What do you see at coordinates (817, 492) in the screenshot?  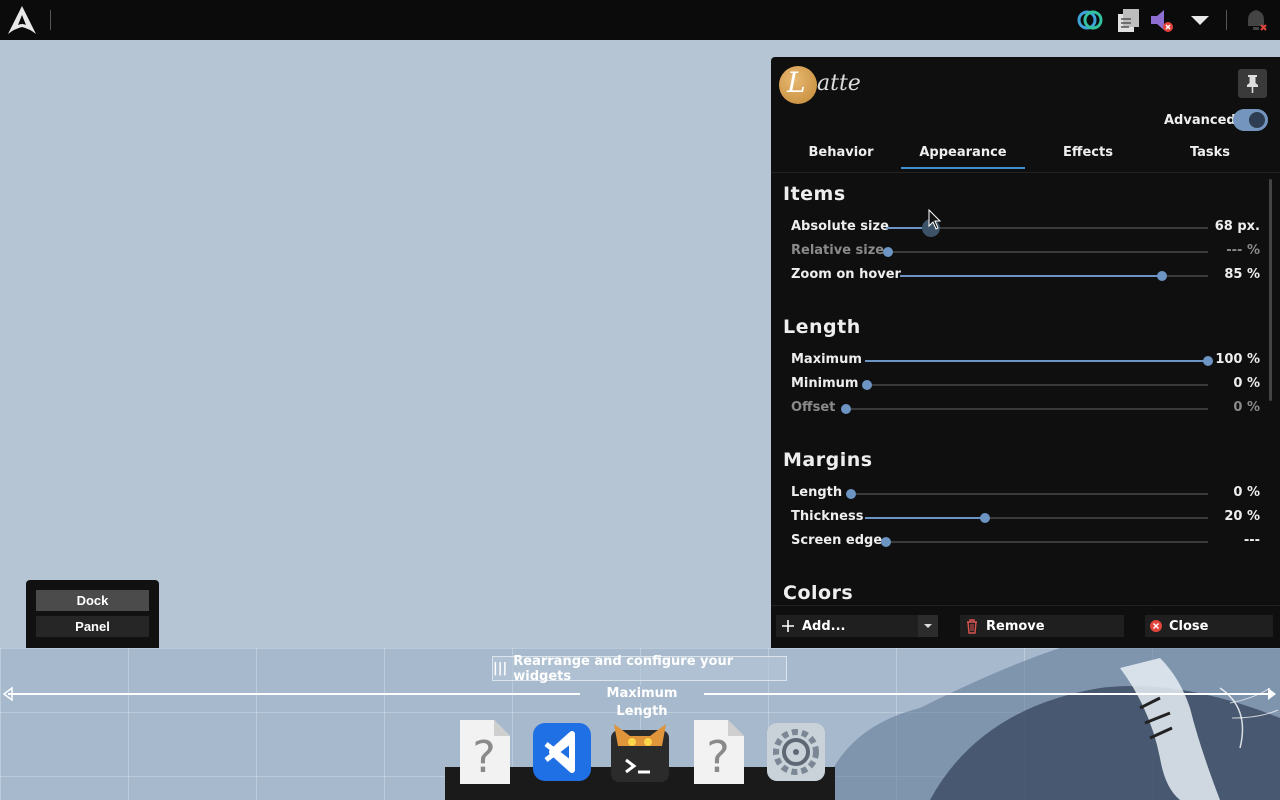 I see `margin-length-label: Length` at bounding box center [817, 492].